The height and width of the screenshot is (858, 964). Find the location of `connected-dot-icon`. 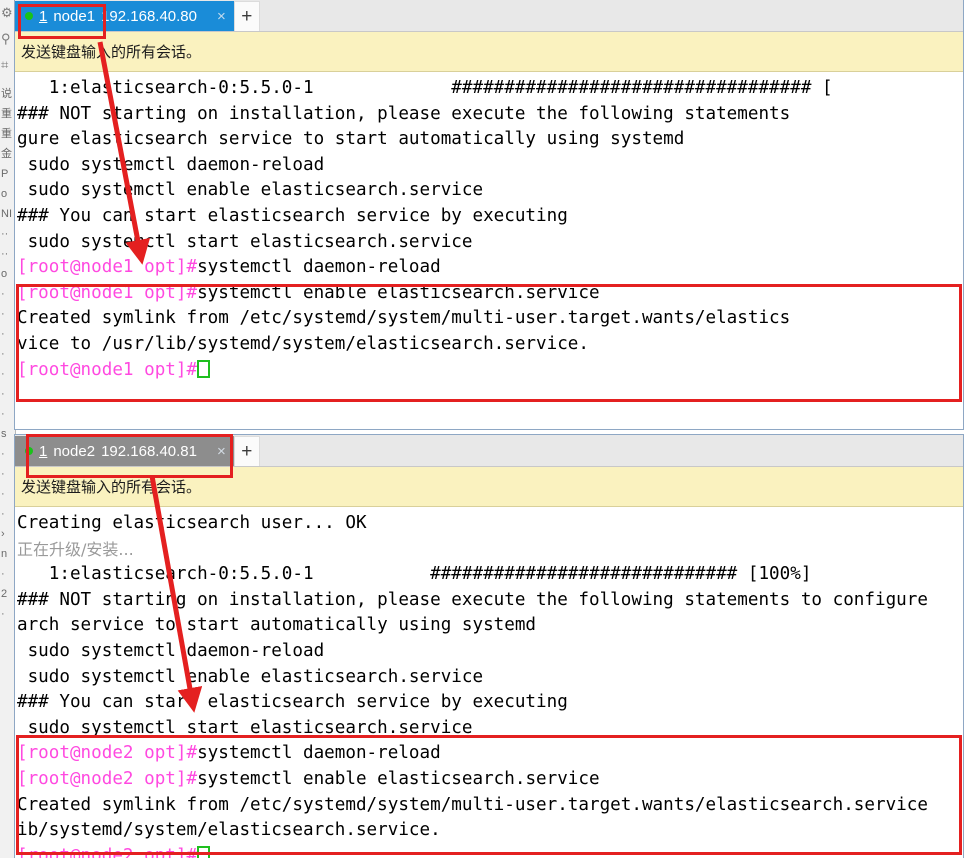

connected-dot-icon is located at coordinates (29, 451).